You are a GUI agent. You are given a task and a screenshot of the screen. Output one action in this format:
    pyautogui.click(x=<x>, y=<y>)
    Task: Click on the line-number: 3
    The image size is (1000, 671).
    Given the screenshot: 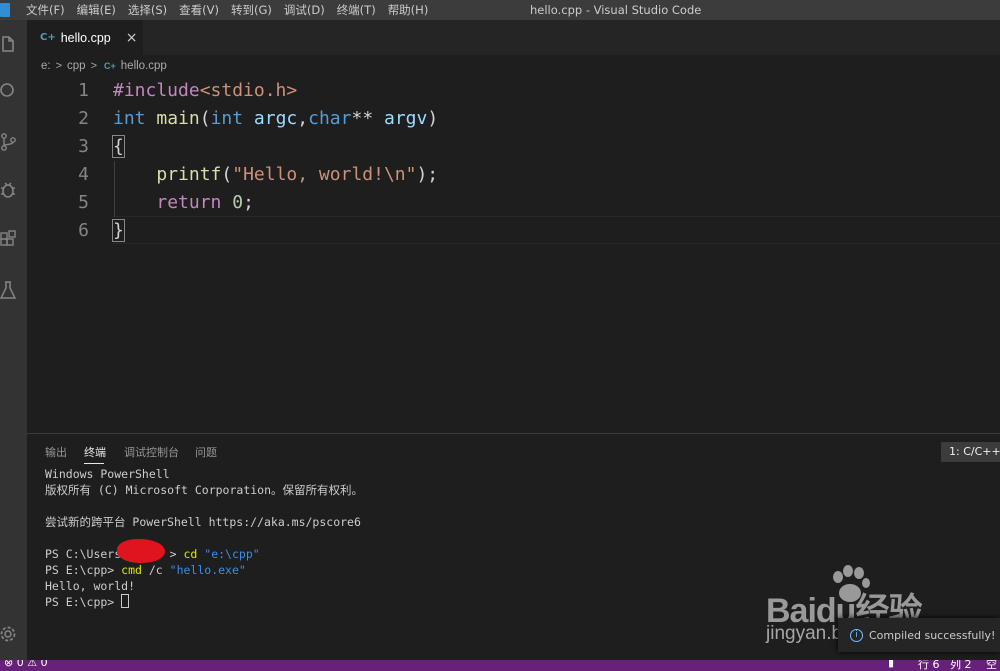 What is the action you would take?
    pyautogui.click(x=83, y=146)
    